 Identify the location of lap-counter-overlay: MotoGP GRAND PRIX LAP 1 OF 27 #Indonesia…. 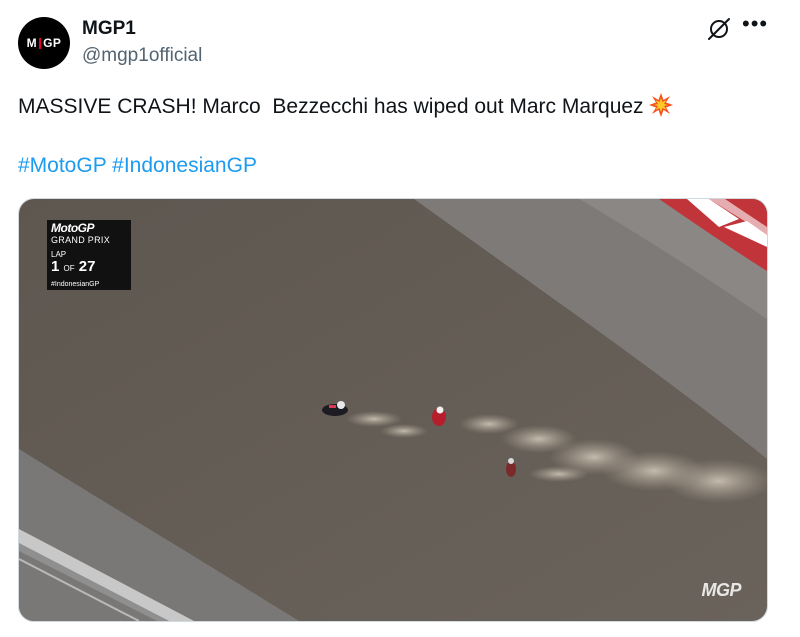
(89, 255).